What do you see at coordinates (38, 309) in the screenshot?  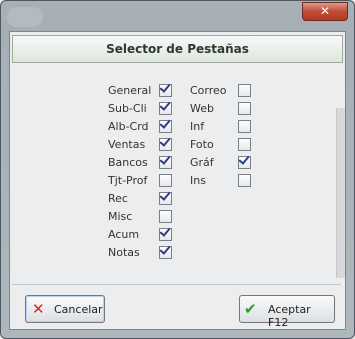 I see `red-x-icon: ✕` at bounding box center [38, 309].